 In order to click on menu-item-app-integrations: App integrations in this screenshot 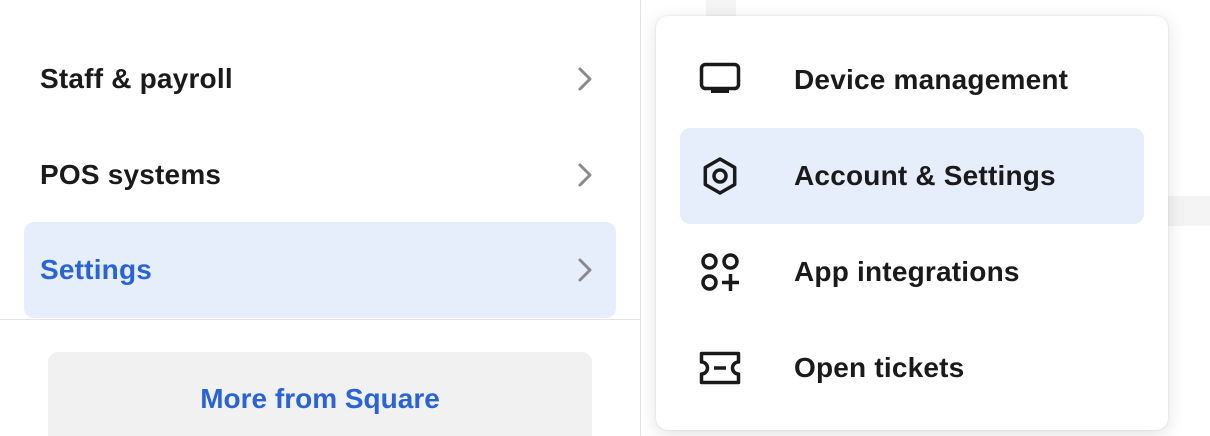, I will do `click(912, 272)`.